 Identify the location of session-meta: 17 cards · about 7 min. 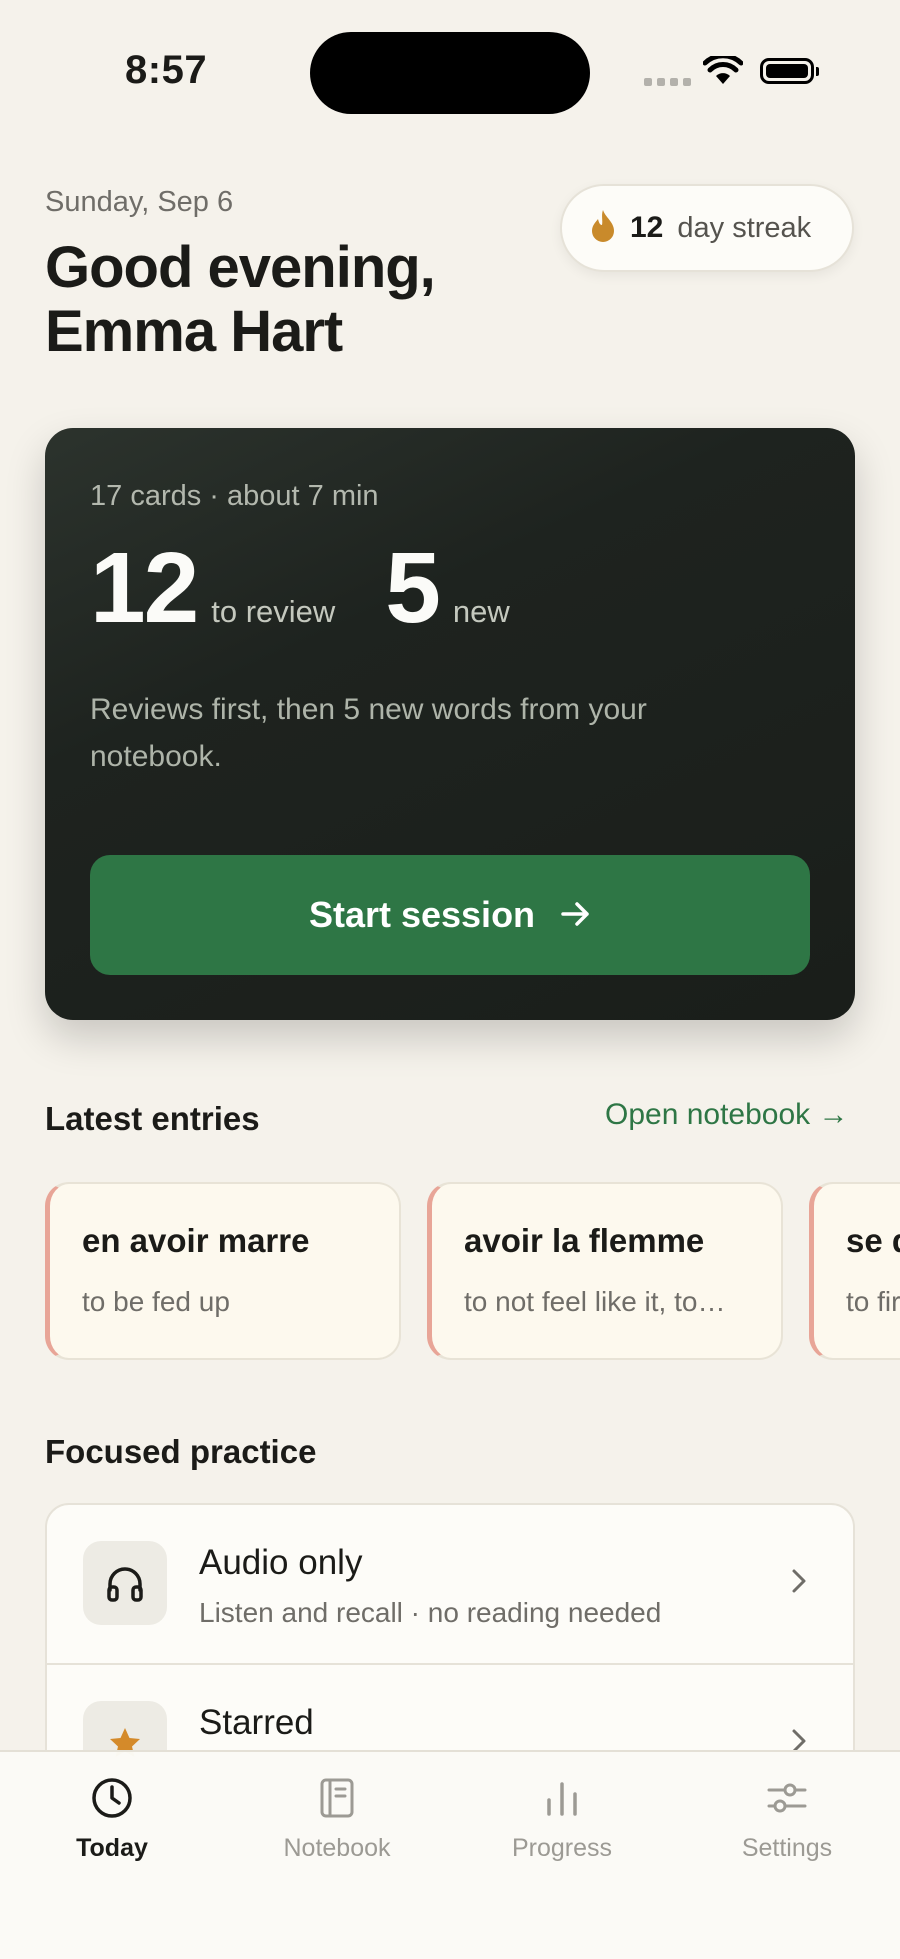
(234, 496).